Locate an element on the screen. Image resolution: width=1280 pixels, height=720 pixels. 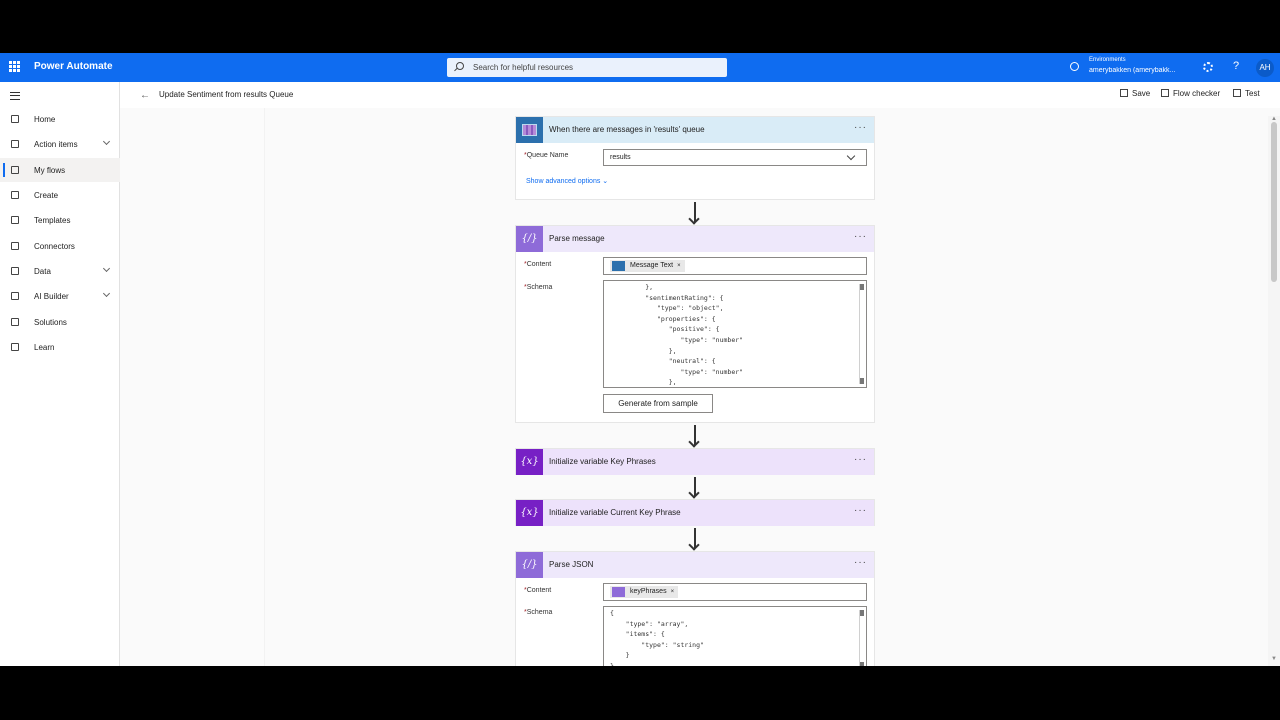
flow-icon is located at coordinates (15, 170).